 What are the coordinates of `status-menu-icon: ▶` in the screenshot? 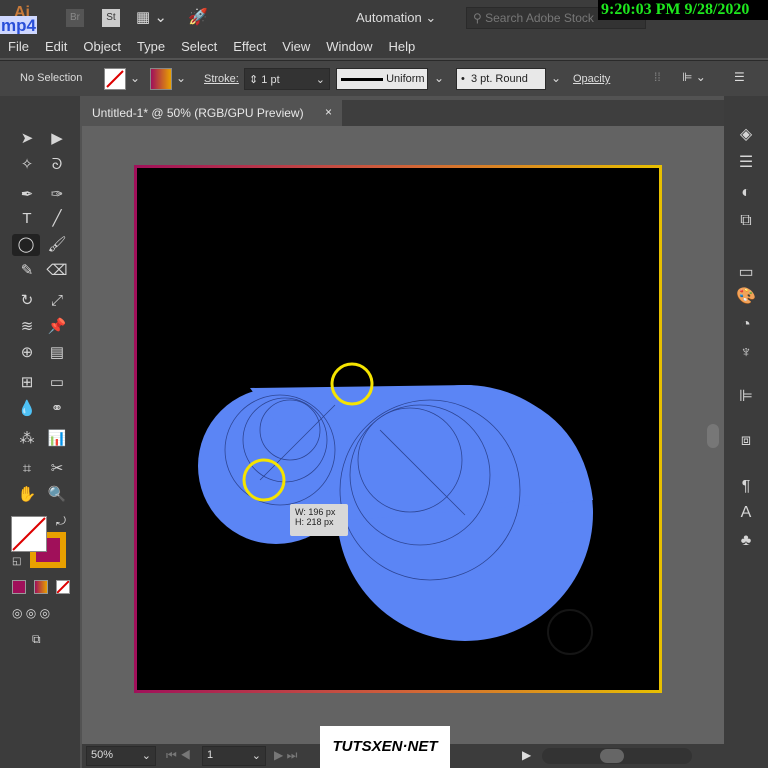 It's located at (526, 755).